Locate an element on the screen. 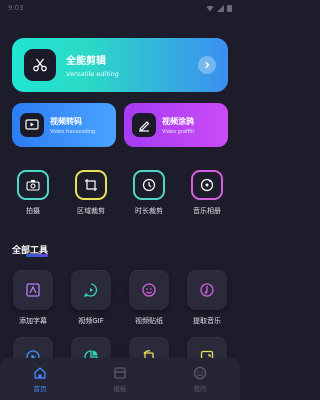  subtitle-icon is located at coordinates (33, 290).